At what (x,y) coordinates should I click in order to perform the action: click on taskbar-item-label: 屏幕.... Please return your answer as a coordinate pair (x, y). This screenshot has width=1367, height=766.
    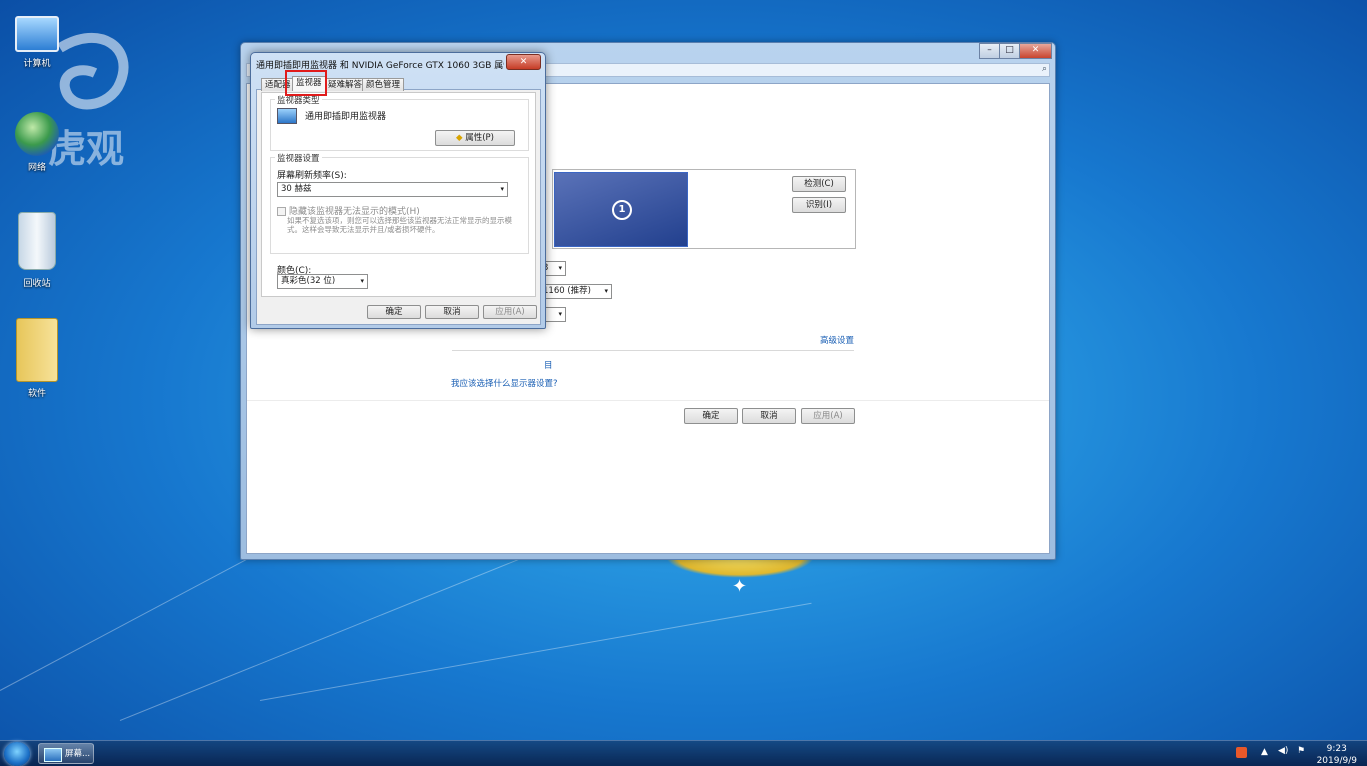
    Looking at the image, I should click on (78, 754).